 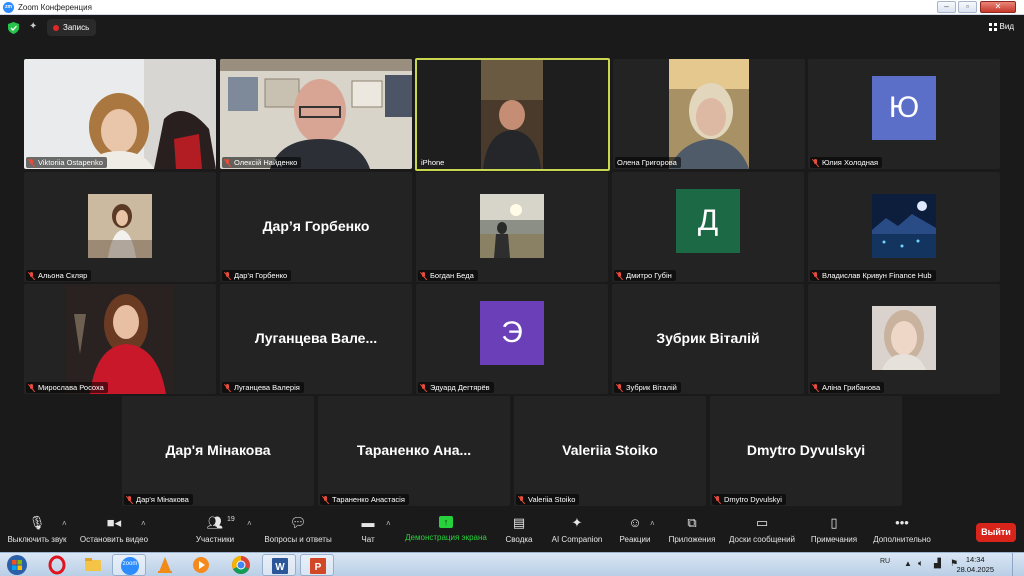 I want to click on participant-tile: Дар’я Горбенко Дар’я Горбенко, so click(x=316, y=227).